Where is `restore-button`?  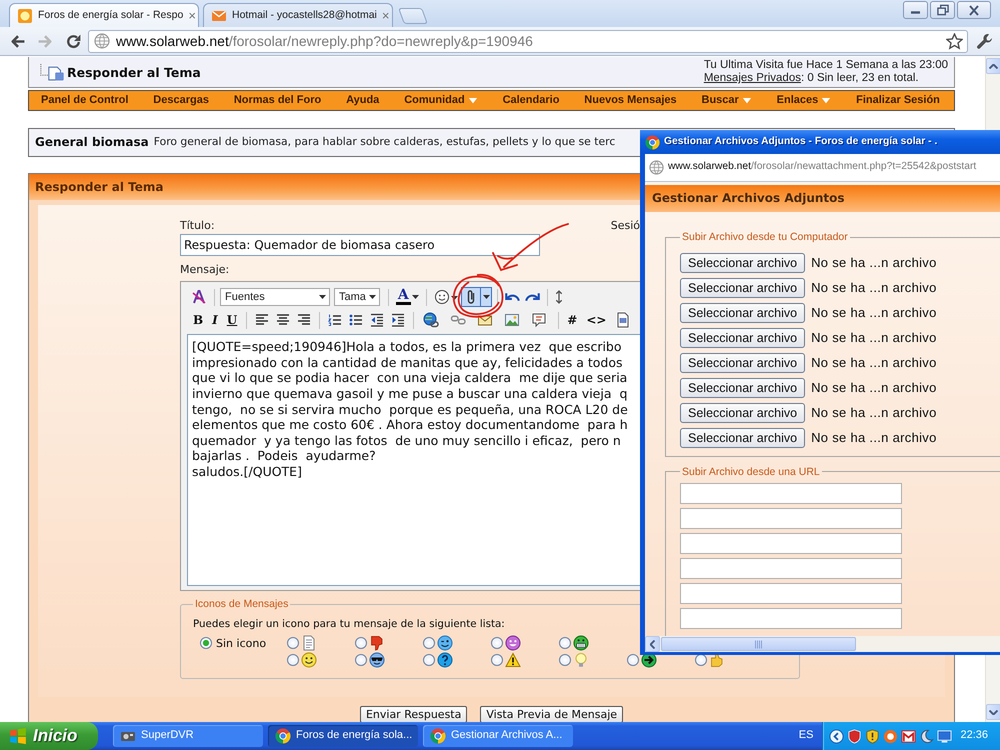 restore-button is located at coordinates (942, 10).